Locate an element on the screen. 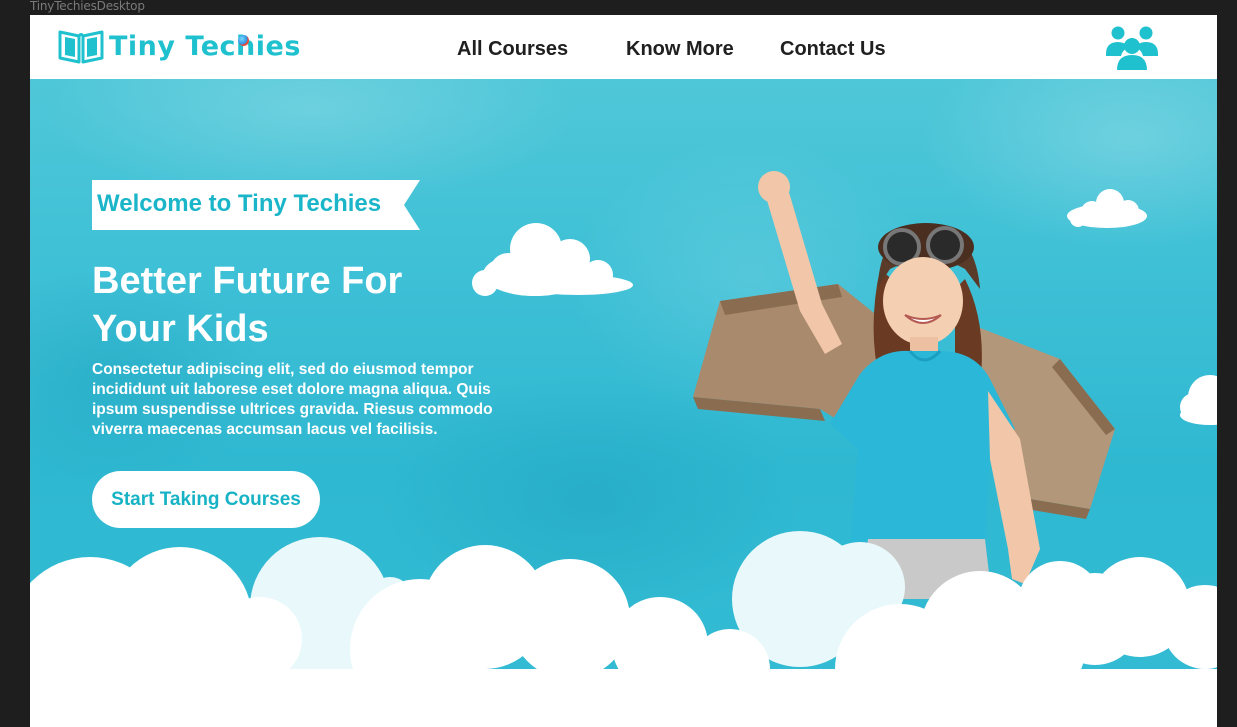  open-book-icon is located at coordinates (81, 47).